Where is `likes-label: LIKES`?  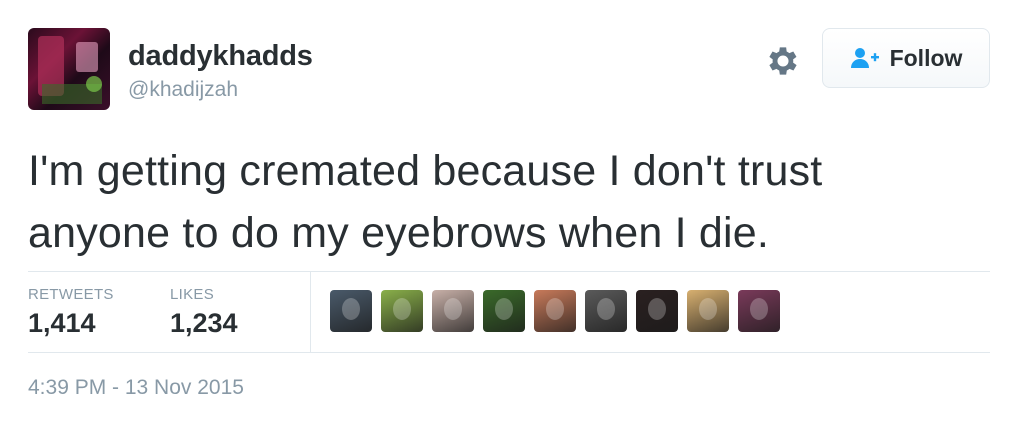 likes-label: LIKES is located at coordinates (192, 294).